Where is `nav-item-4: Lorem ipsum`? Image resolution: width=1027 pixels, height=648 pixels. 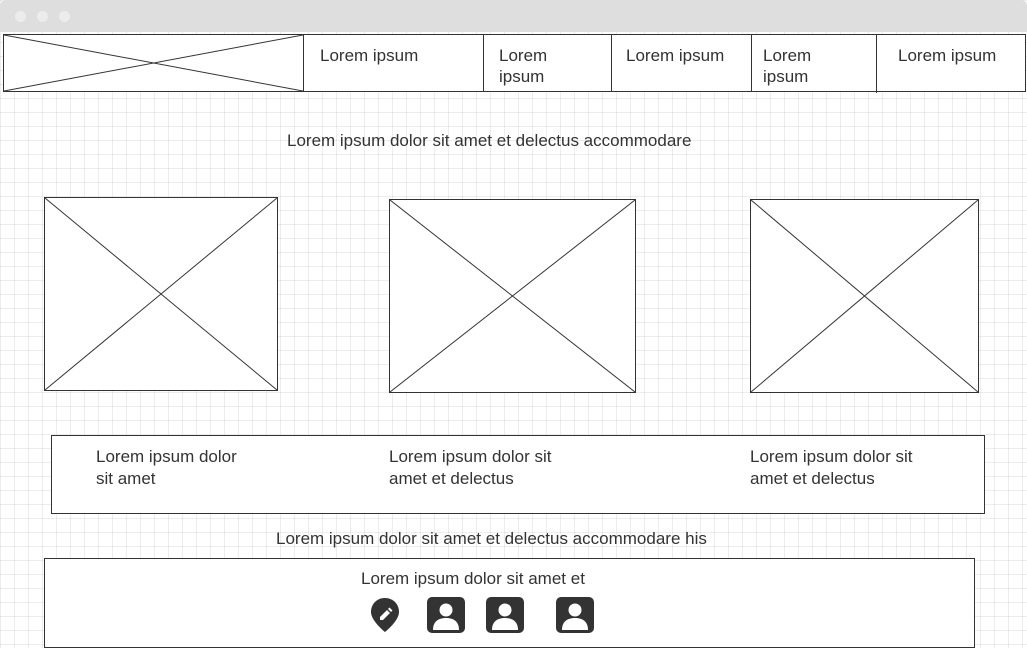 nav-item-4: Lorem ipsum is located at coordinates (814, 63).